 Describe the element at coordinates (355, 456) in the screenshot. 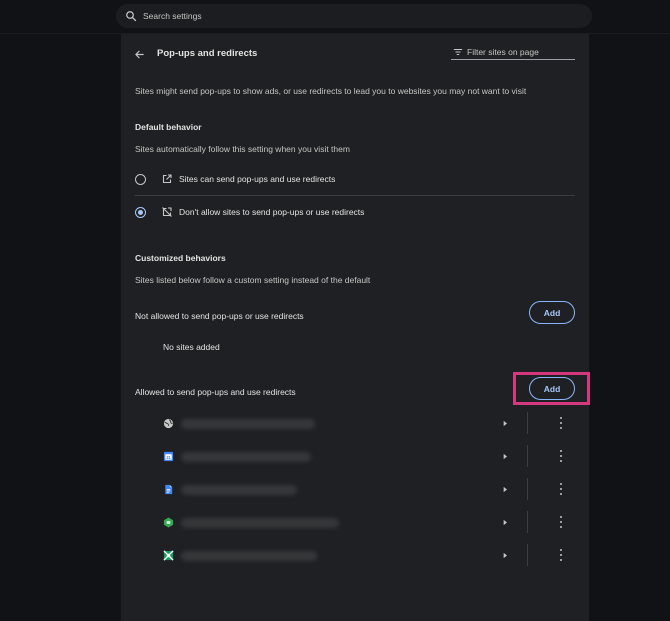

I see `site-row: 31` at that location.